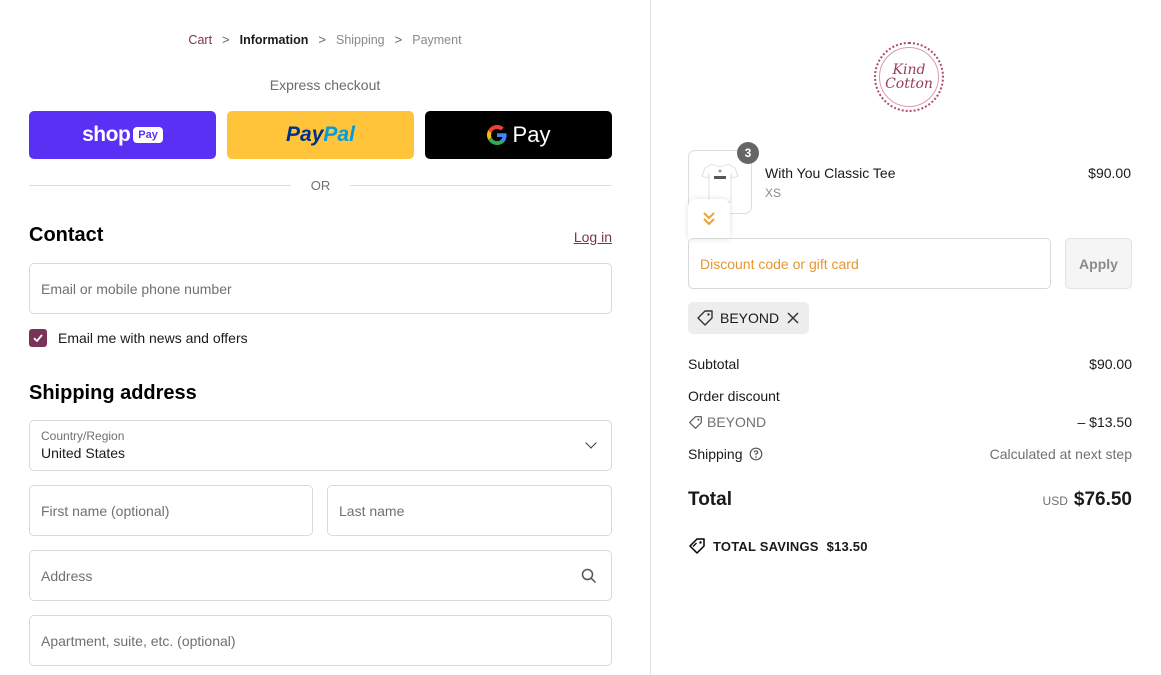 The height and width of the screenshot is (675, 1161). Describe the element at coordinates (153, 338) in the screenshot. I see `newsletter-label: Email me with news and offers` at that location.